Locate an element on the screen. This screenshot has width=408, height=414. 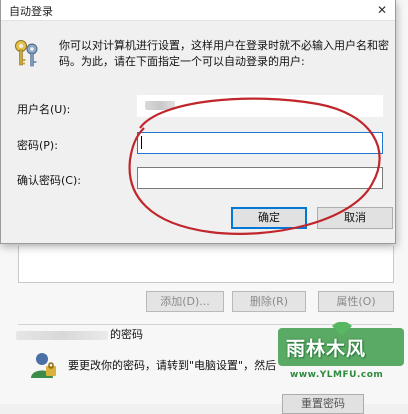
redacted-username-value is located at coordinates (160, 105).